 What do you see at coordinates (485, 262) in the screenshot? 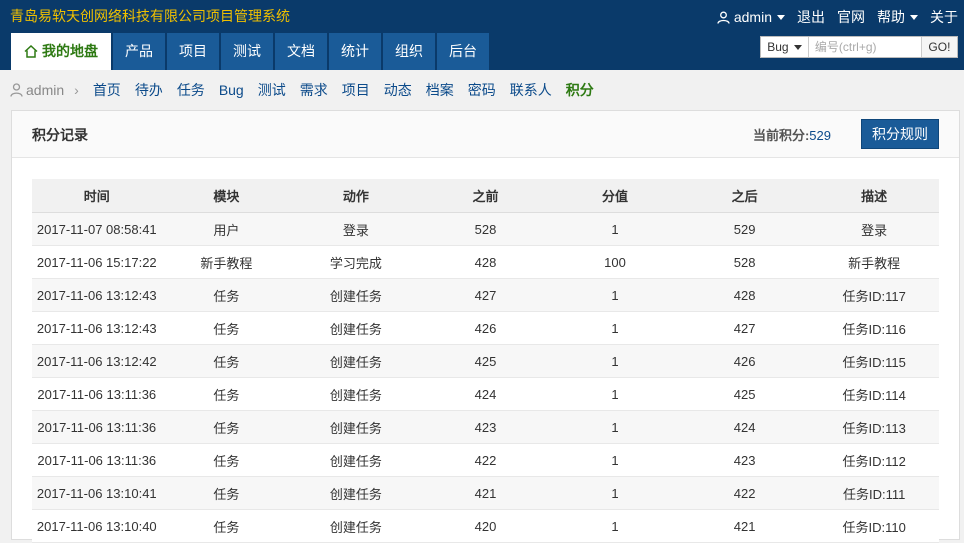
I see `cell-before: 428` at bounding box center [485, 262].